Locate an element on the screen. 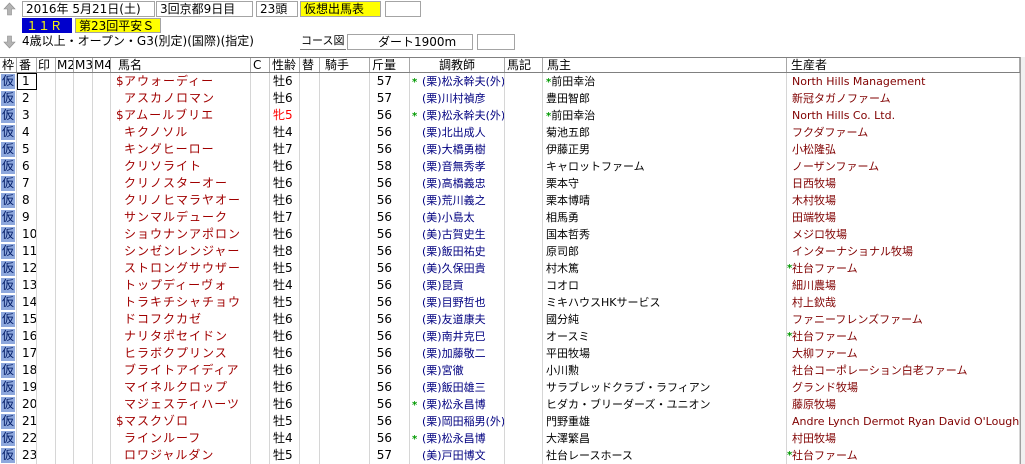 This screenshot has width=1025, height=464. table-row: 仮 17 ヒラボクプリンス 牡6 56 (栗)加藤敬二 平田牧場 大柳ファーム is located at coordinates (510, 353).